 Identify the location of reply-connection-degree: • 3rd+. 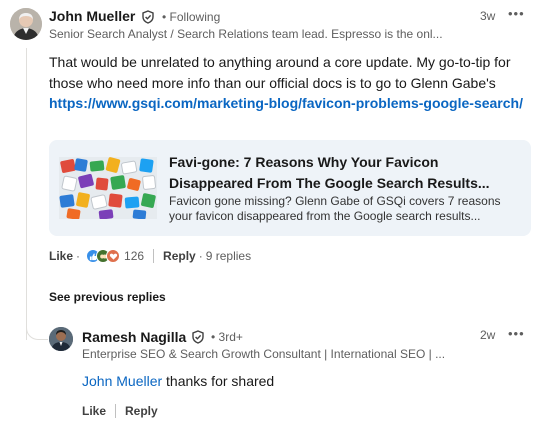
(227, 337).